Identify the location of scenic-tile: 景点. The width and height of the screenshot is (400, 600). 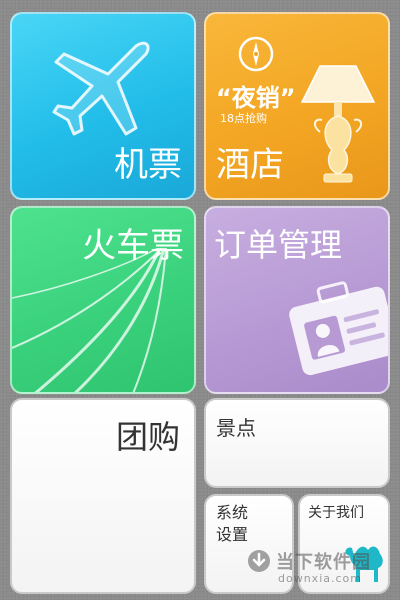
(297, 443).